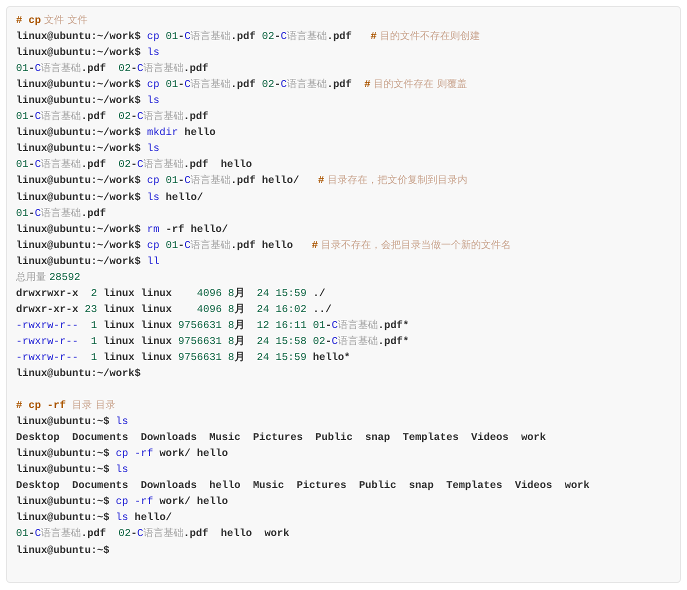  Describe the element at coordinates (66, 406) in the screenshot. I see `code-line: # cp -rf 目录 目录` at that location.